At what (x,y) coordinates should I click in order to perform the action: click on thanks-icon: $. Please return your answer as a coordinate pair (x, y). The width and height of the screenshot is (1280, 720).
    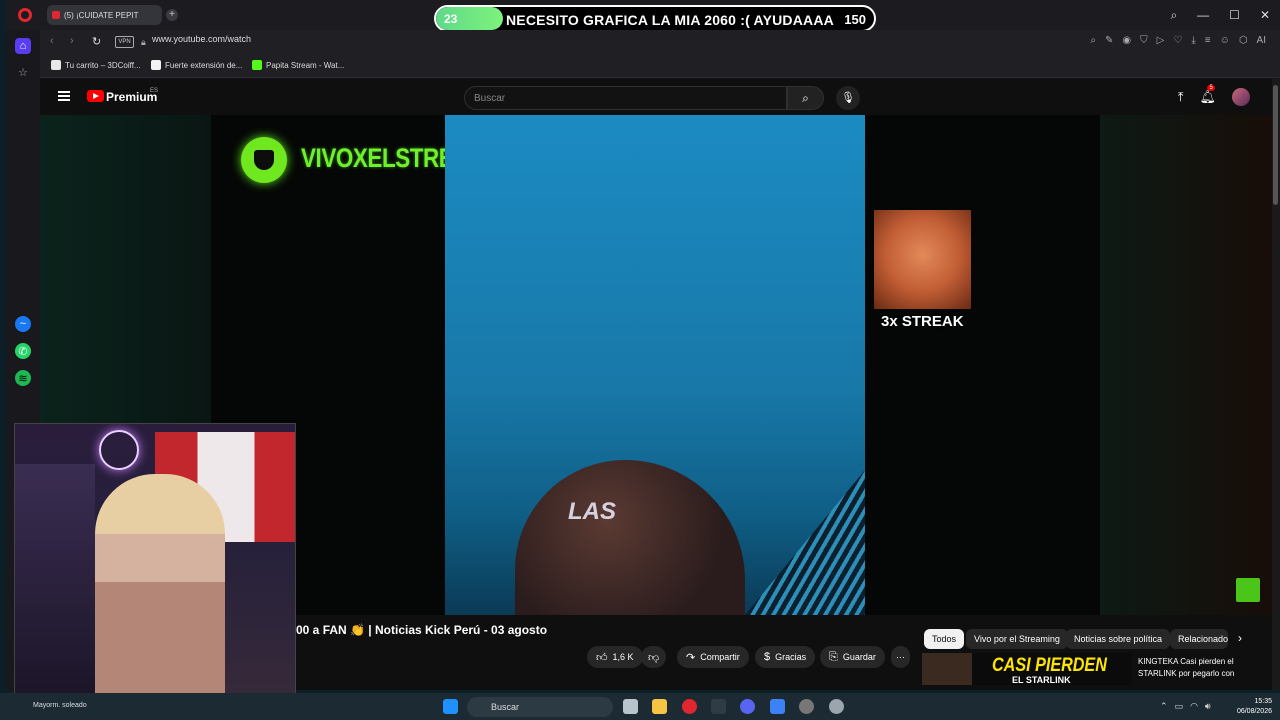
    Looking at the image, I should click on (767, 657).